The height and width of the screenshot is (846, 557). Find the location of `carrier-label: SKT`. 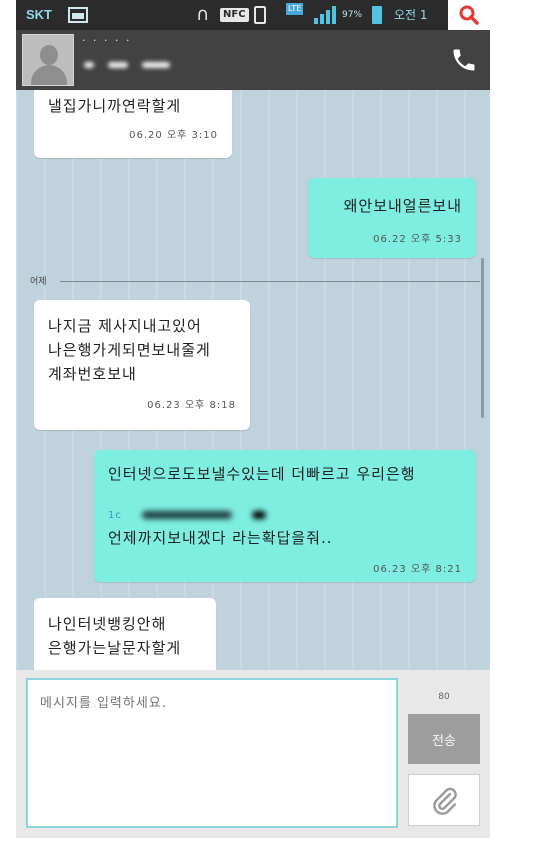

carrier-label: SKT is located at coordinates (39, 14).